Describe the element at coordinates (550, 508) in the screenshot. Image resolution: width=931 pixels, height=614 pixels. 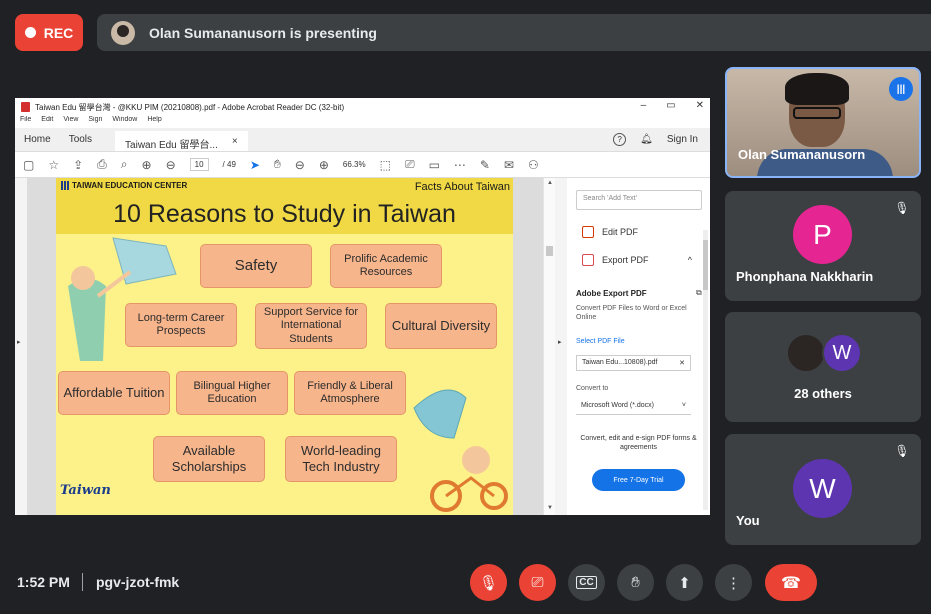
I see `scroll-down-icon: ▼` at that location.